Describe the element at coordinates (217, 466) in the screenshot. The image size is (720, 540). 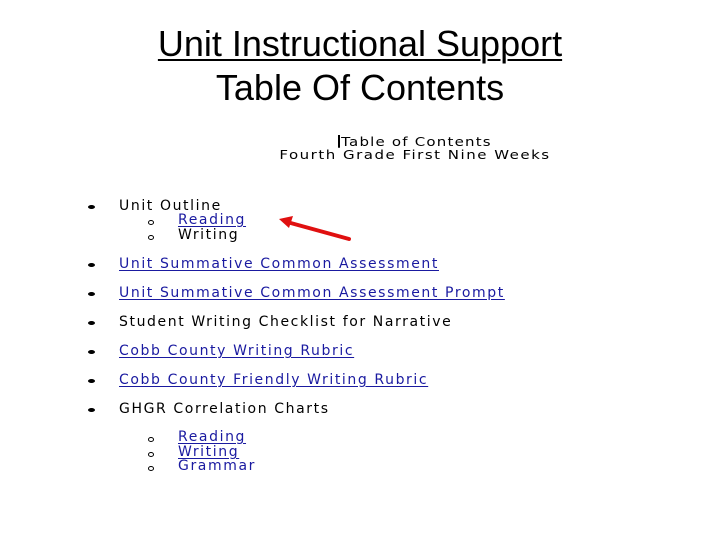
I see `toc-item-ghgr-grammar: Grammar` at that location.